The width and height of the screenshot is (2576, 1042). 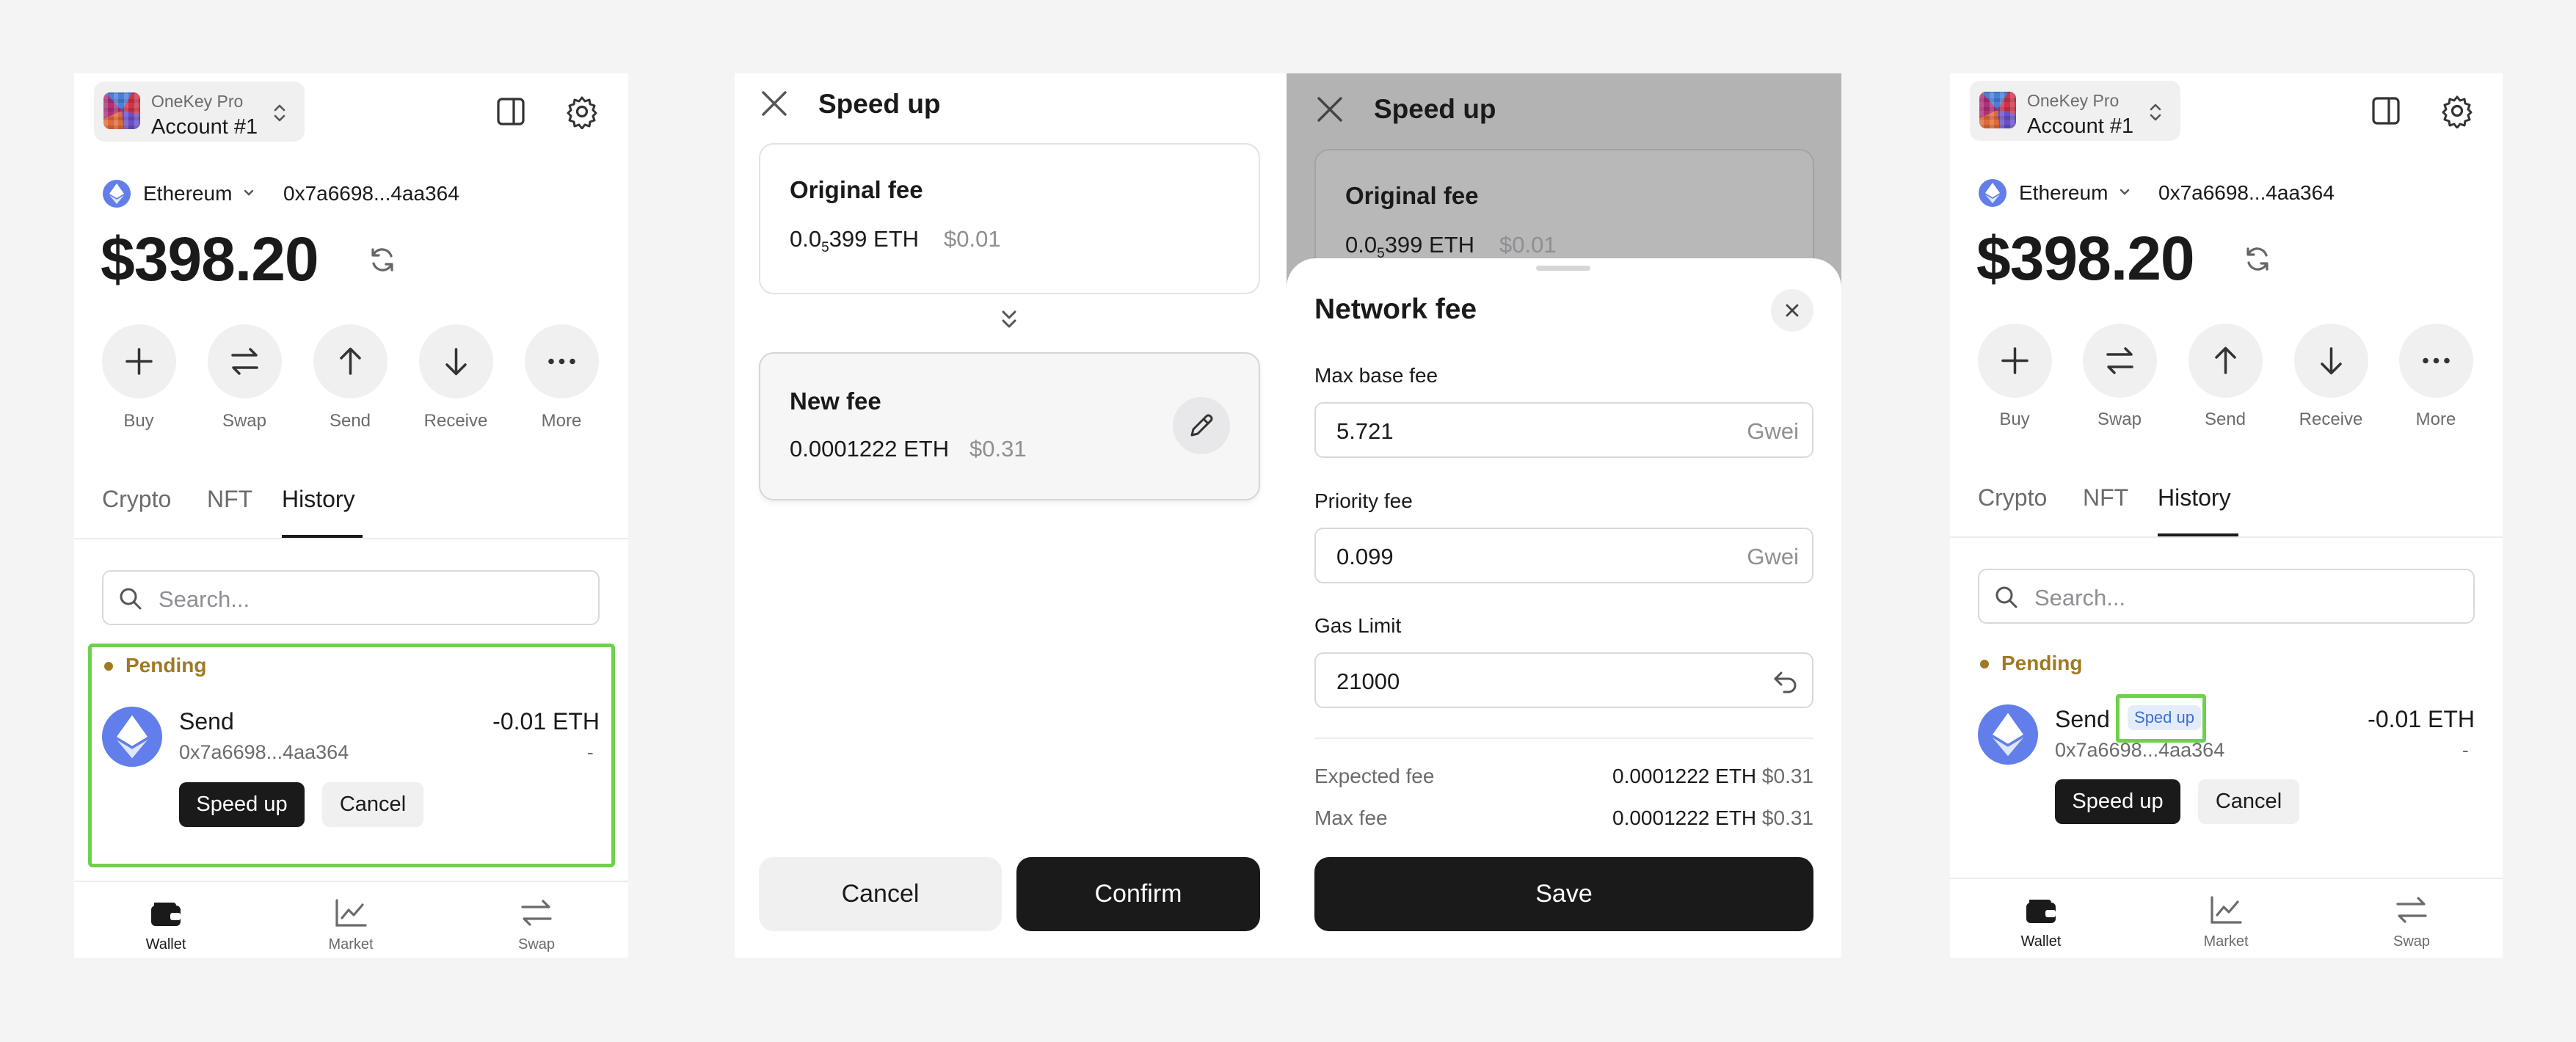 What do you see at coordinates (2014, 419) in the screenshot?
I see `buy-label: Buy` at bounding box center [2014, 419].